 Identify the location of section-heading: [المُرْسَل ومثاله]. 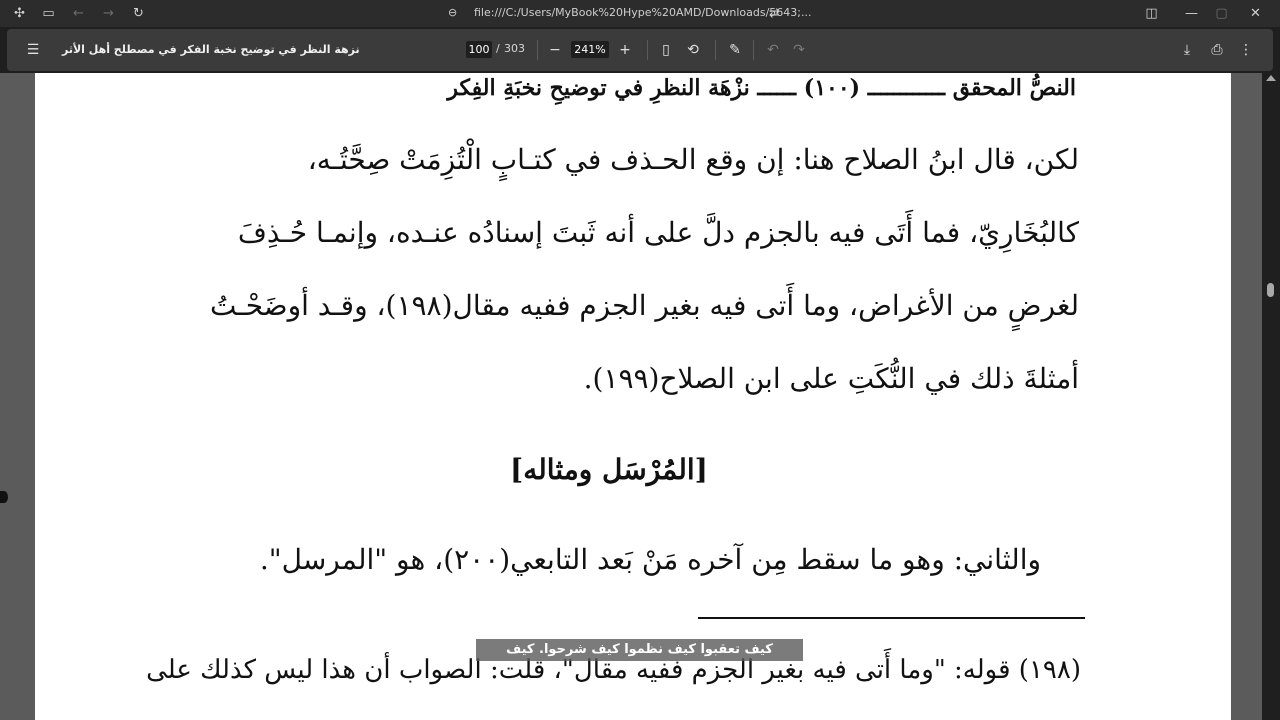
(609, 469).